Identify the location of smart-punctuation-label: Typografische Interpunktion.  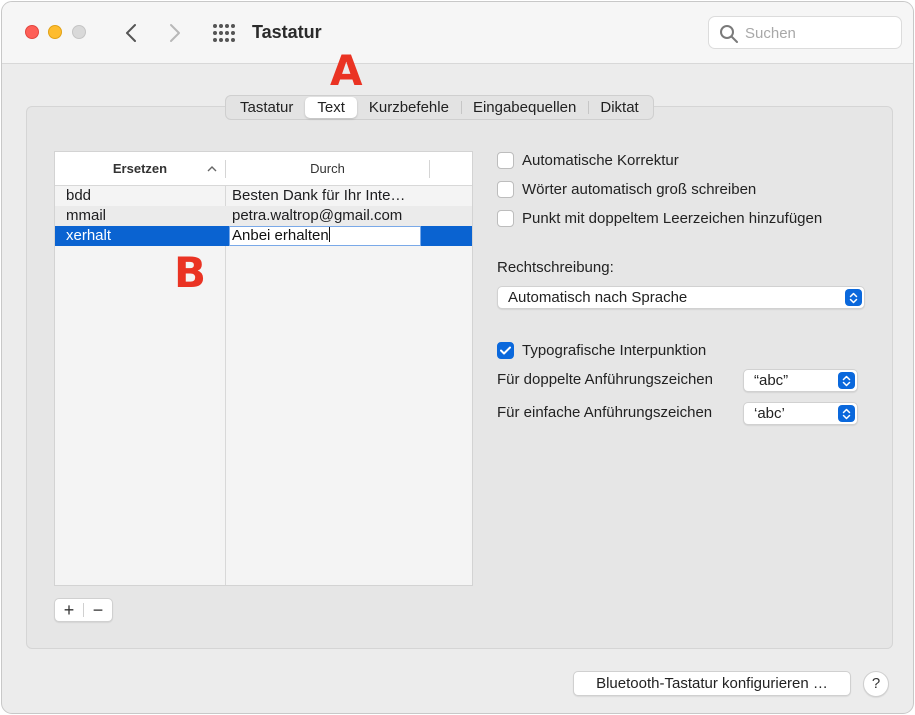
(614, 350).